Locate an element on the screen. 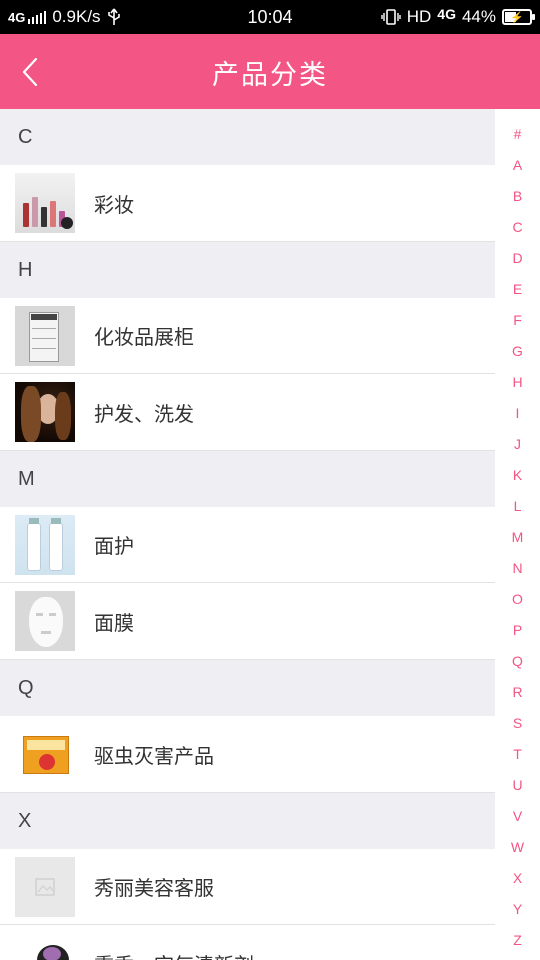 This screenshot has height=960, width=540. status-bar: 4G 0.9K/s 10:04 HD 4G 44% ⚡ is located at coordinates (270, 17).